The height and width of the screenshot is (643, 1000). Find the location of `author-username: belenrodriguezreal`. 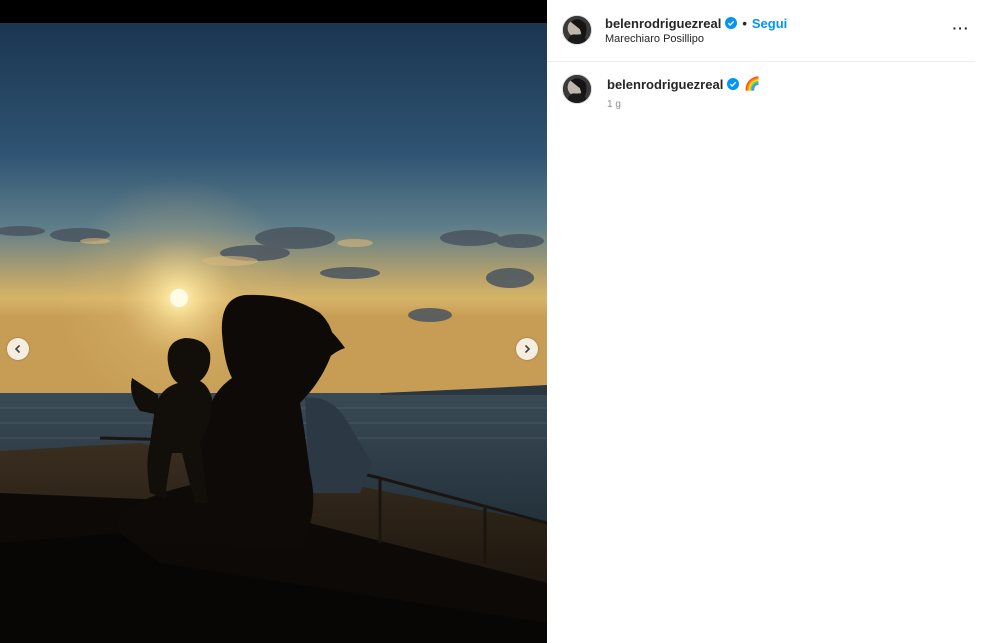

author-username: belenrodriguezreal is located at coordinates (663, 23).